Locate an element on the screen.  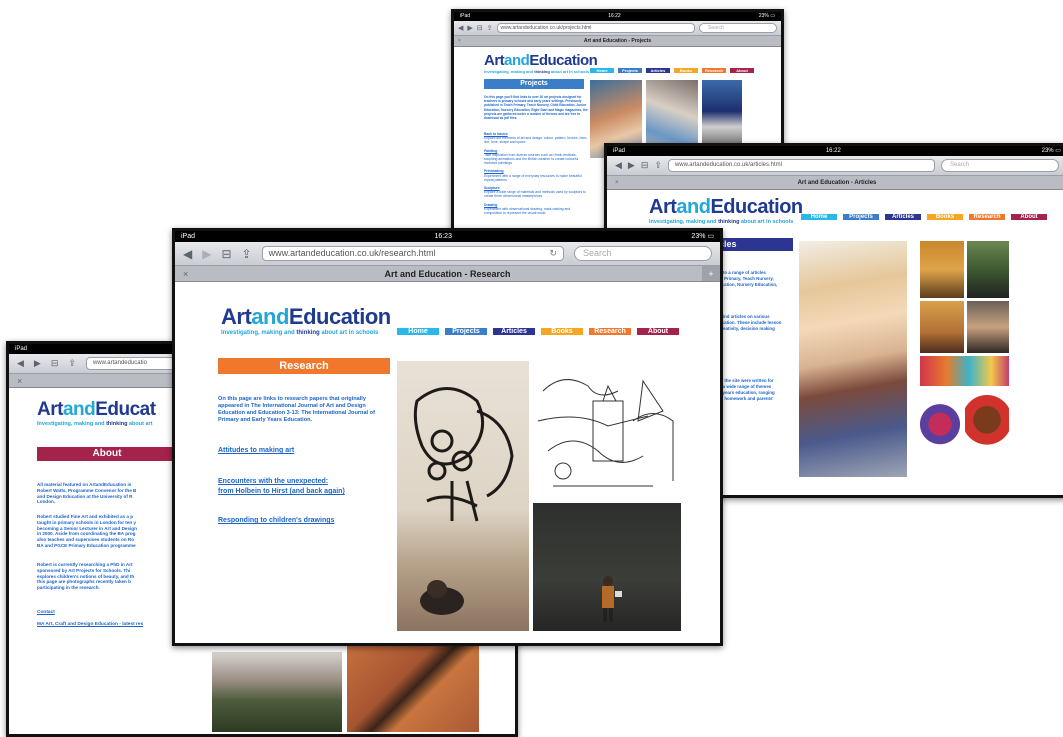
tab-title: Art and Education - Research is located at coordinates (447, 274).